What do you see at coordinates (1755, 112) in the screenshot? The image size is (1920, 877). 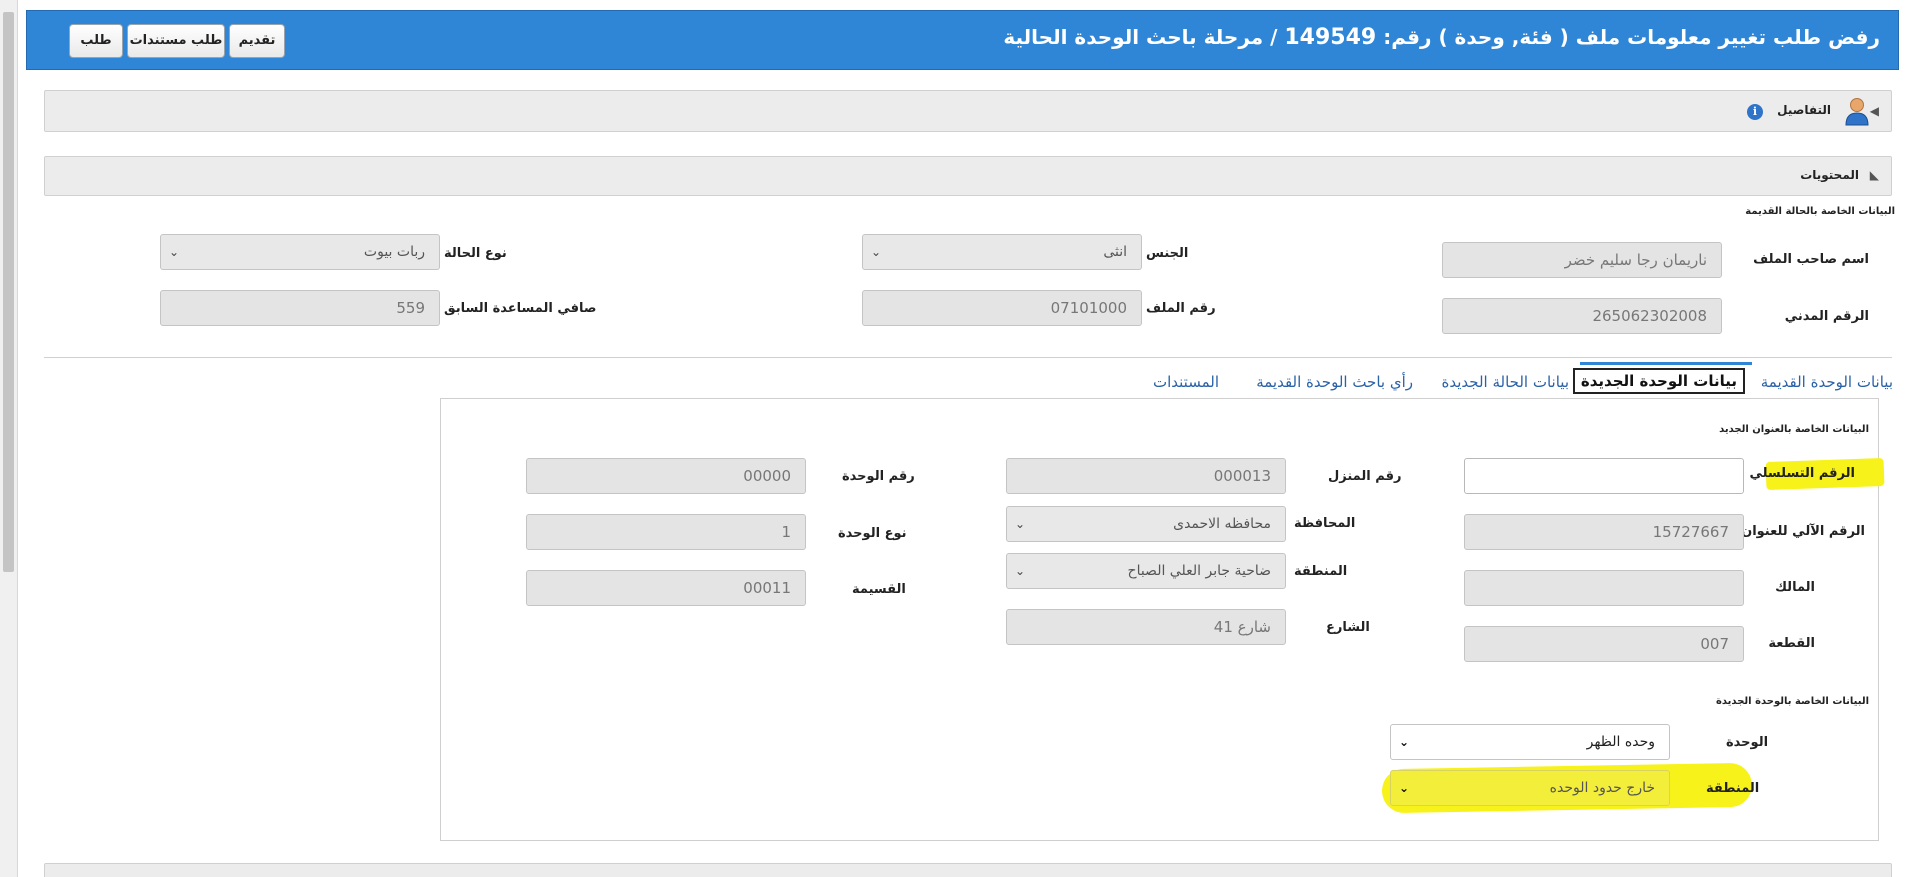 I see `info-icon: i` at bounding box center [1755, 112].